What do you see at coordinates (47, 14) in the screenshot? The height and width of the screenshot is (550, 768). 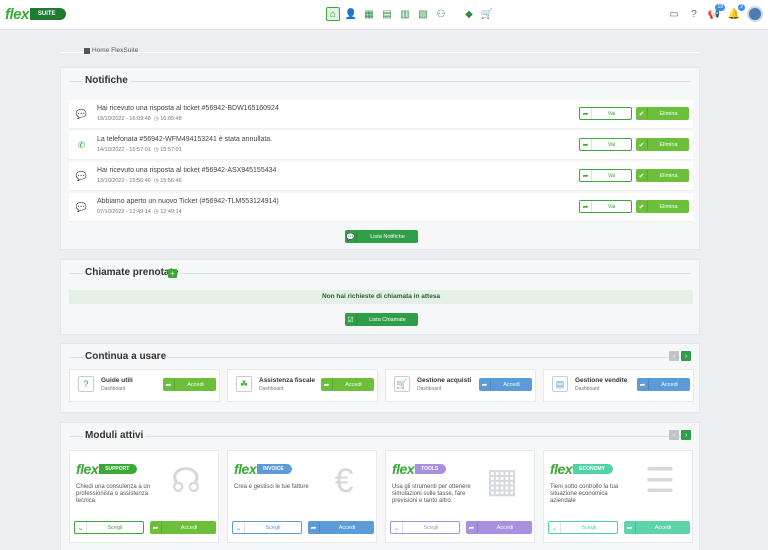 I see `logo-suite-tag: SUITE` at bounding box center [47, 14].